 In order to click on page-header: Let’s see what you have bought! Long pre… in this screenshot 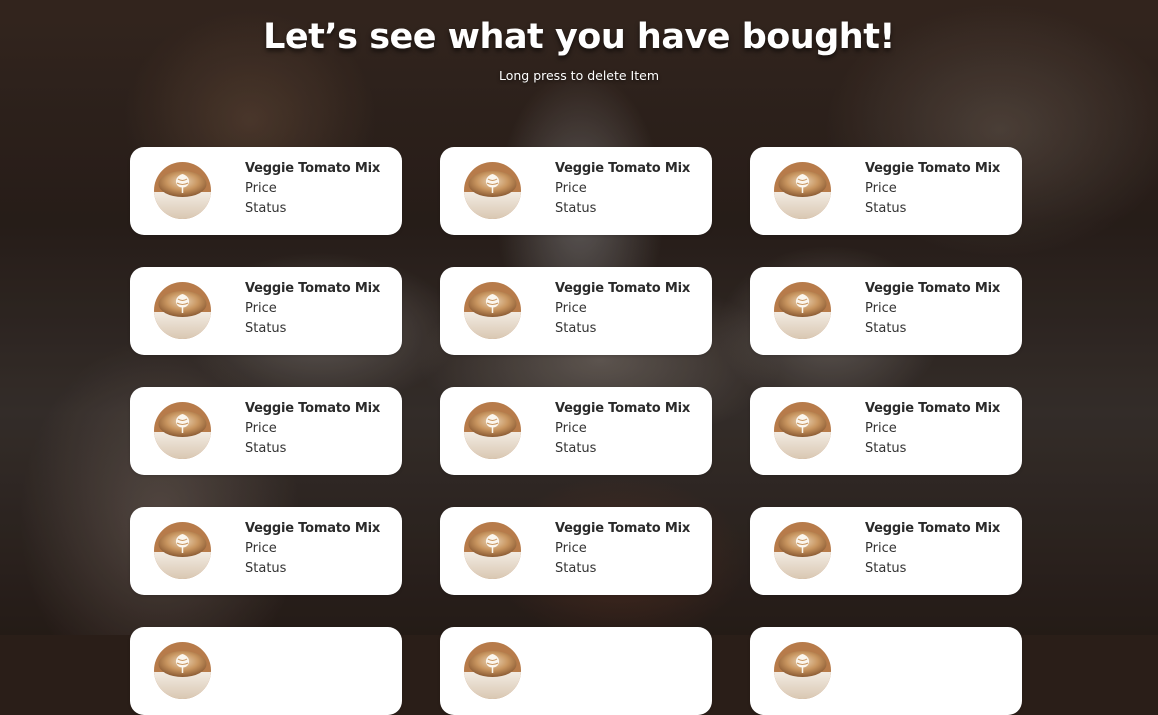, I will do `click(579, 49)`.